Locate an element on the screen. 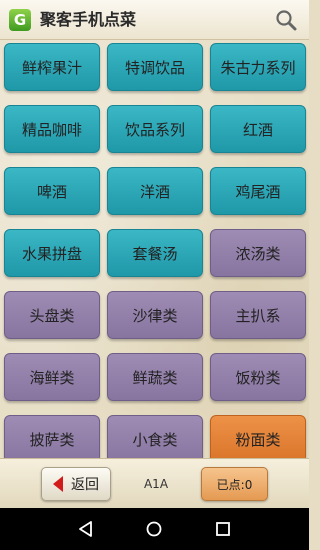 Image resolution: width=320 pixels, height=550 pixels. ordered-count-label: 已点:0 is located at coordinates (234, 484).